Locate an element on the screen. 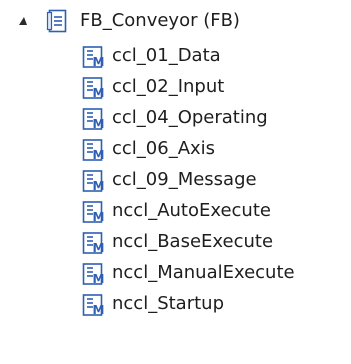 This screenshot has height=364, width=351. tree-node-label: FB_Conveyor (FB) is located at coordinates (160, 20).